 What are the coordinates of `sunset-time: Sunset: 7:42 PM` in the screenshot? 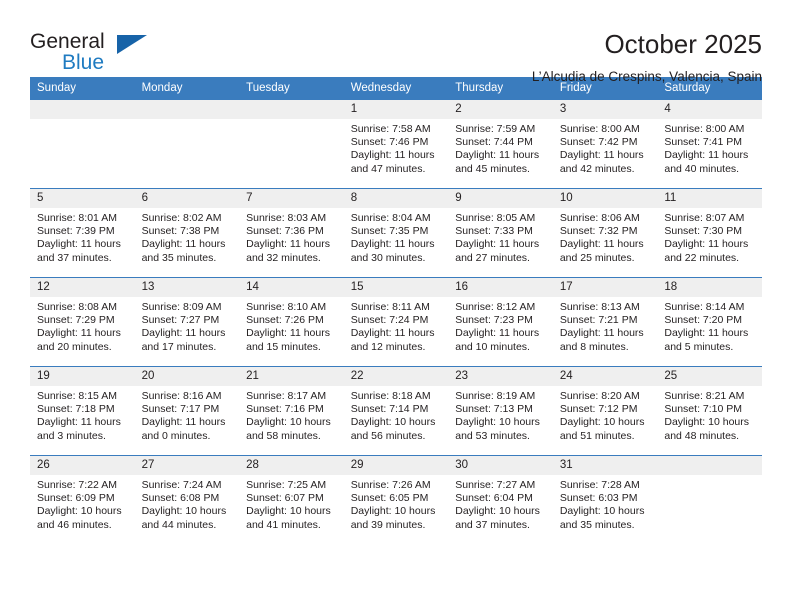 It's located at (598, 142).